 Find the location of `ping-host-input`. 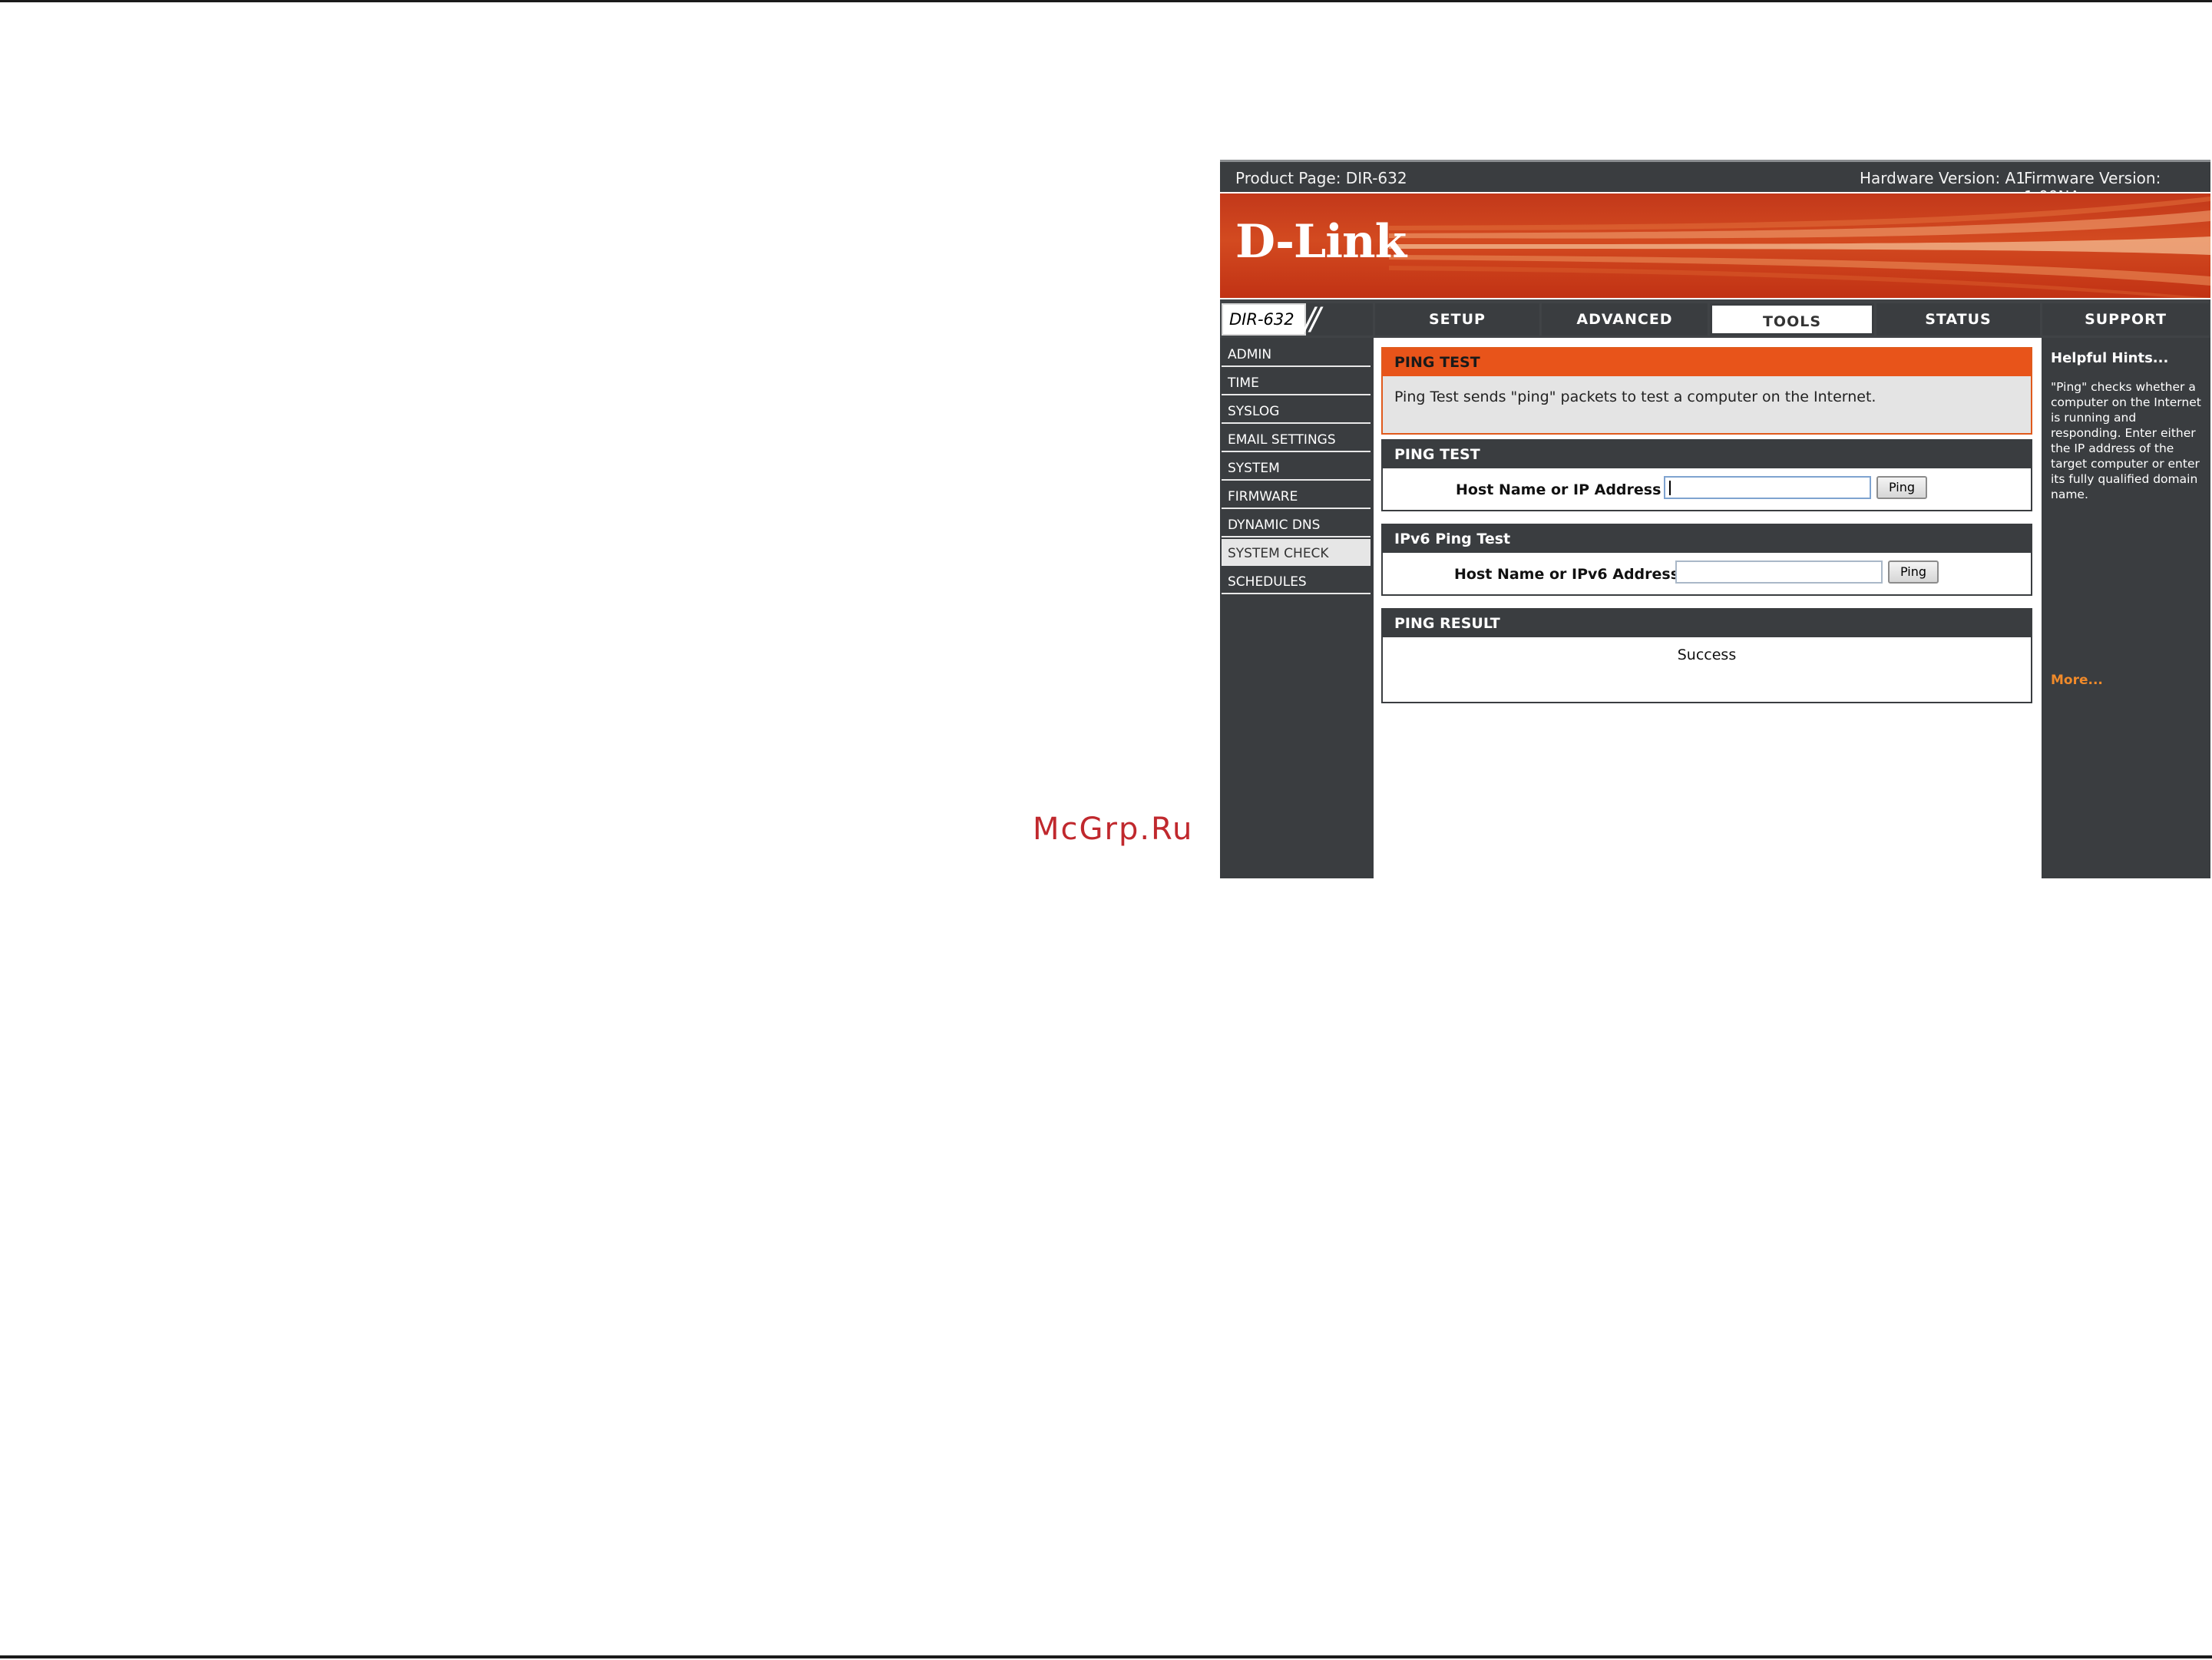

ping-host-input is located at coordinates (1768, 487).